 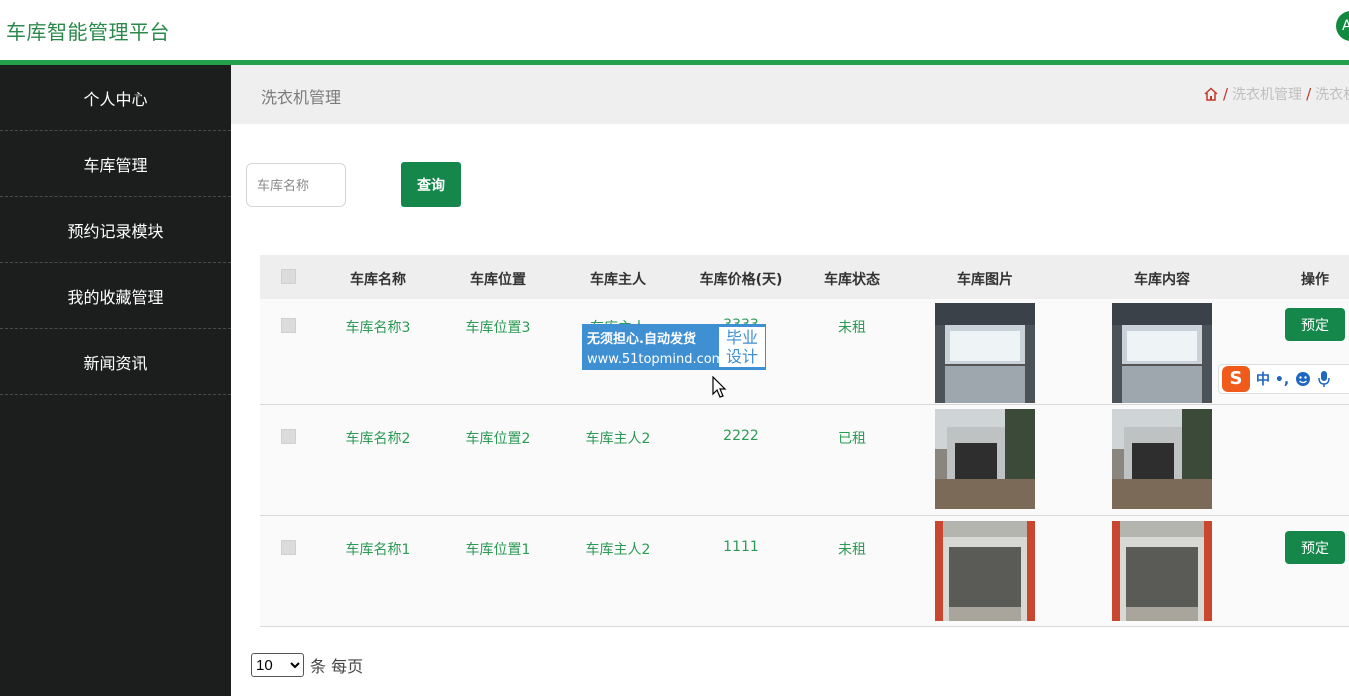 I want to click on page-header: 洗衣机管理 / 洗衣机管理 / 洗衣机, so click(x=790, y=94).